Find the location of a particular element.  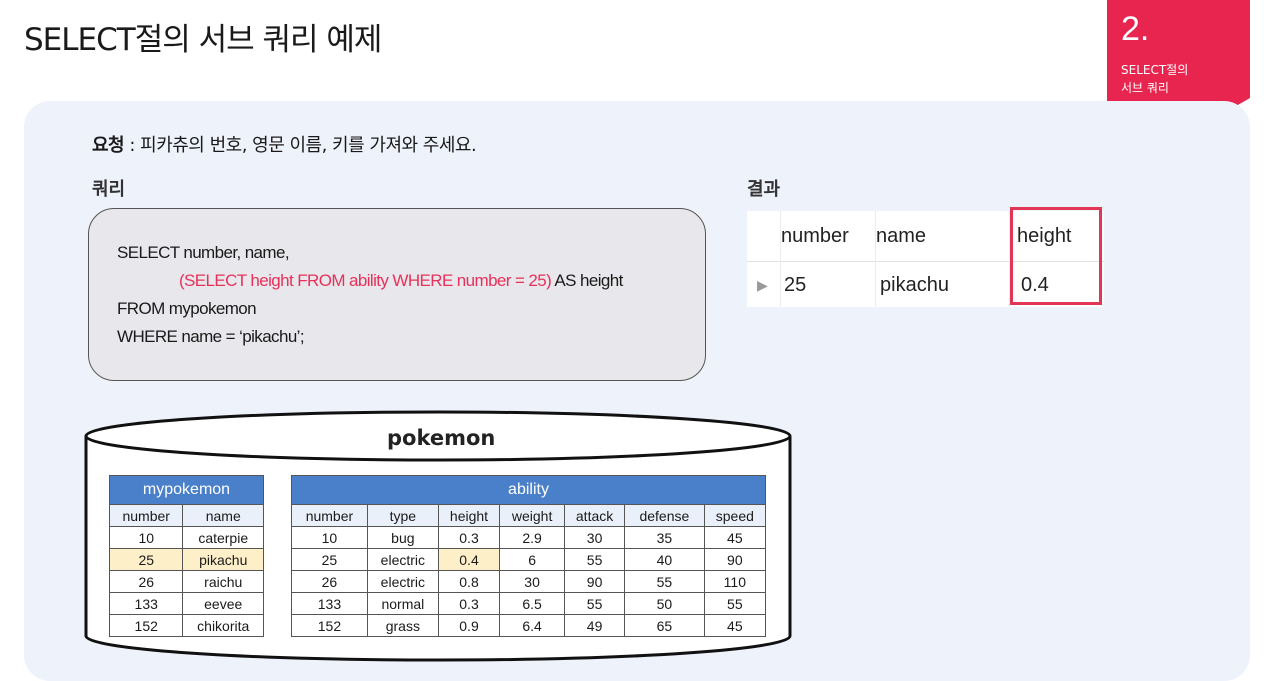

table-cell: normal is located at coordinates (402, 603).